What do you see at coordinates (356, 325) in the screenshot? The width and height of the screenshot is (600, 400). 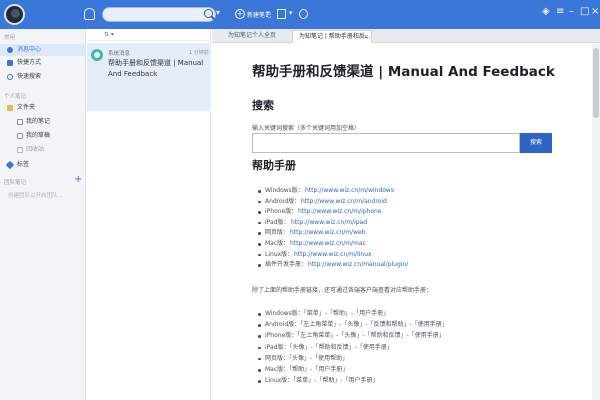 I see `help-path-text: Android版：「左上角菜单」-「头像」-「反馈和帮助」-「使用手册」` at bounding box center [356, 325].